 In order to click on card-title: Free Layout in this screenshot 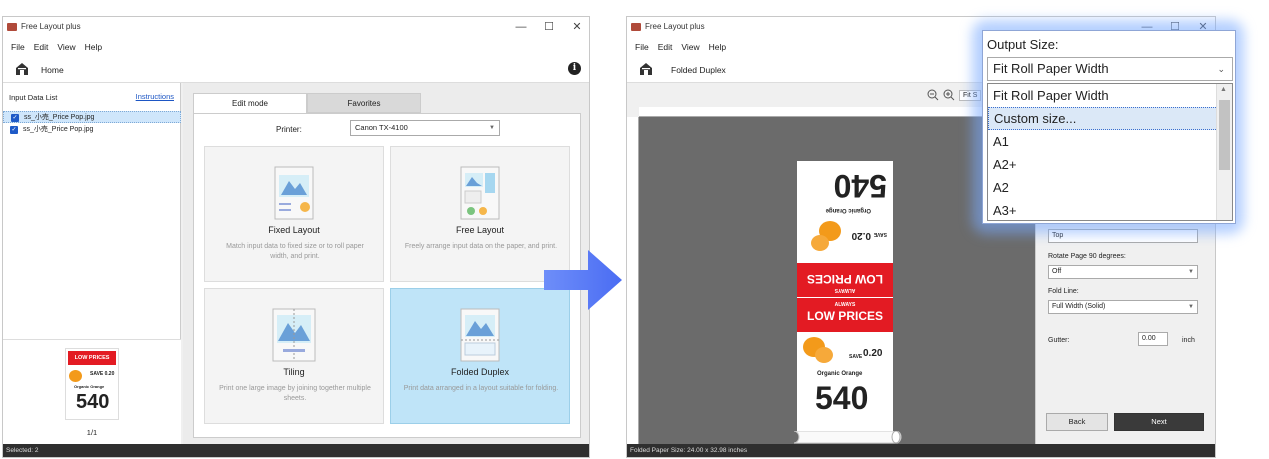, I will do `click(480, 230)`.